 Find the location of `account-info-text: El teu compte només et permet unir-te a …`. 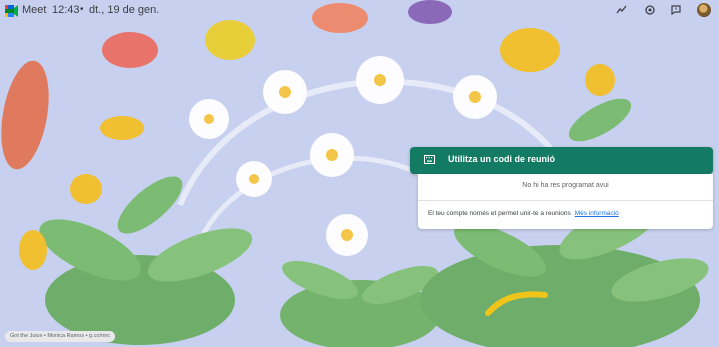

account-info-text: El teu compte només et permet unir-te a … is located at coordinates (499, 213).